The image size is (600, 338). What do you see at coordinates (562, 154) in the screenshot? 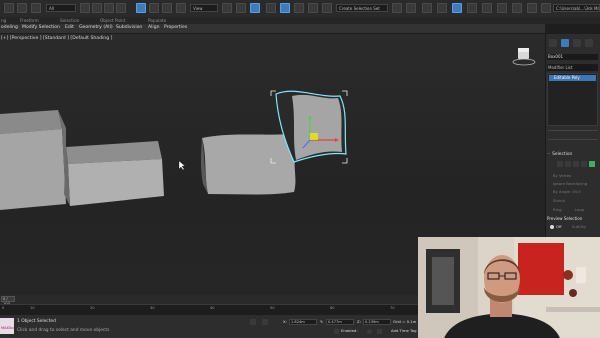
I see `selection-rollout-title: Selection` at bounding box center [562, 154].